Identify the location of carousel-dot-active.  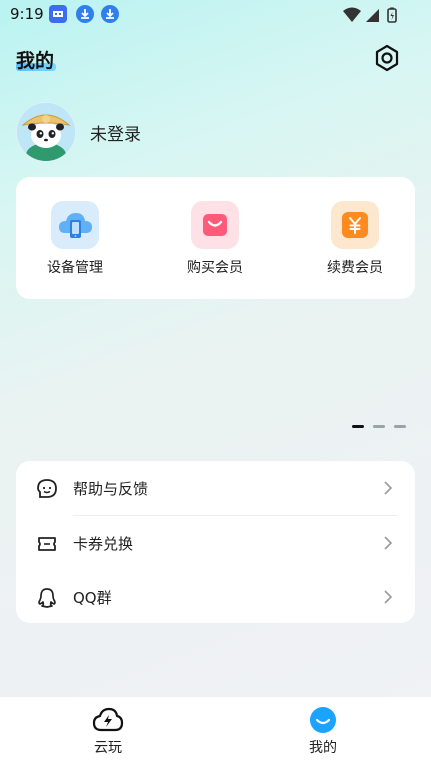
(358, 426).